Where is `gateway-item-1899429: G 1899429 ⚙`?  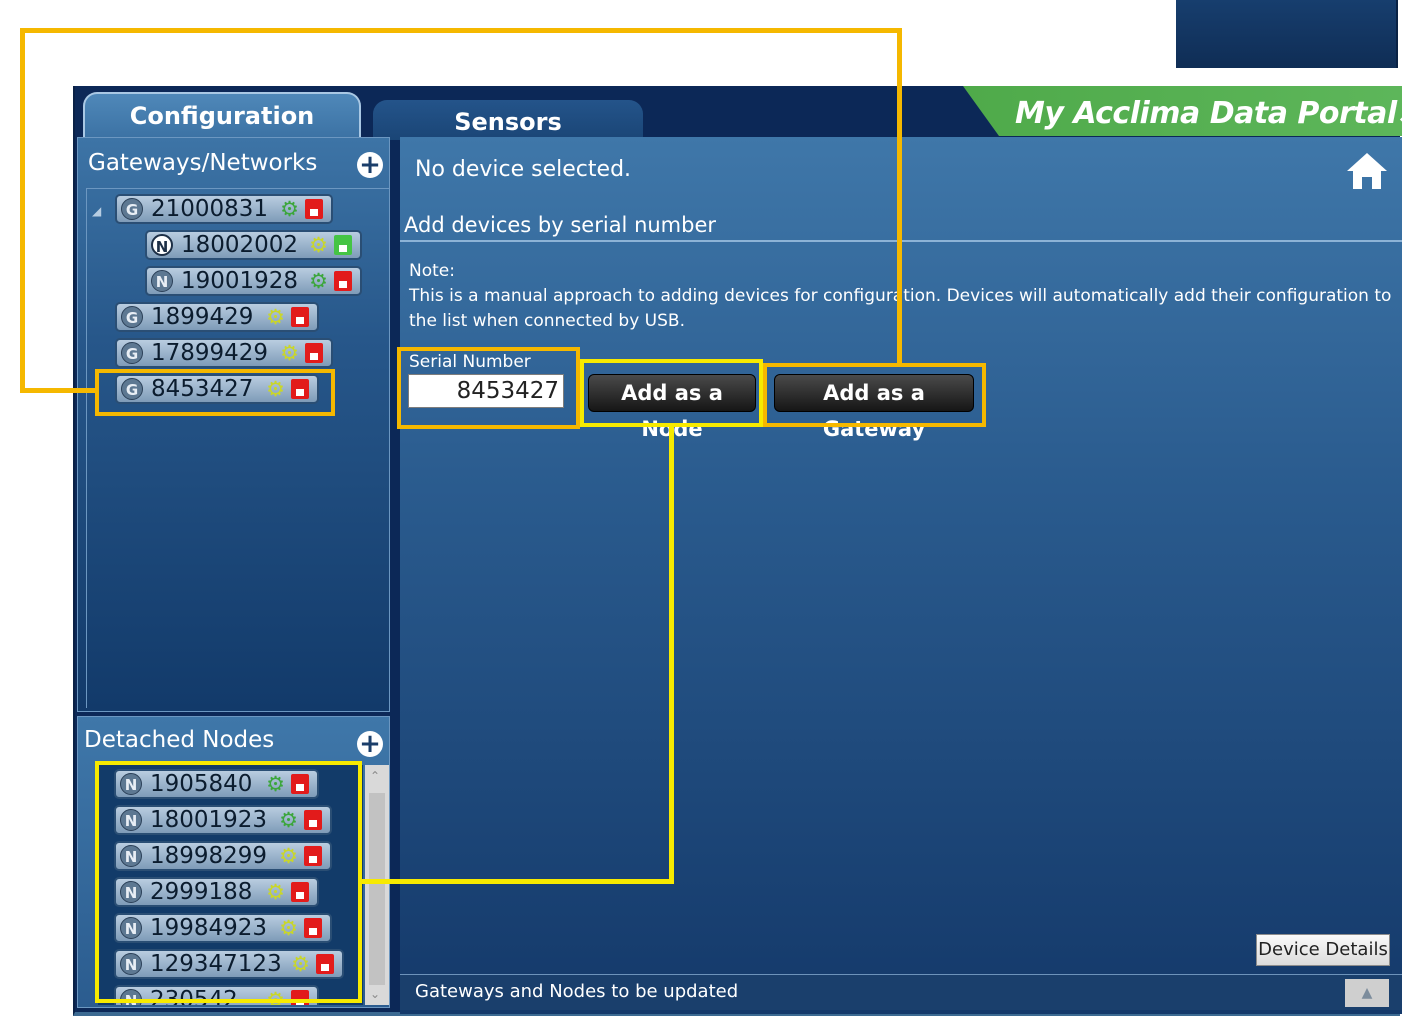 gateway-item-1899429: G 1899429 ⚙ is located at coordinates (217, 317).